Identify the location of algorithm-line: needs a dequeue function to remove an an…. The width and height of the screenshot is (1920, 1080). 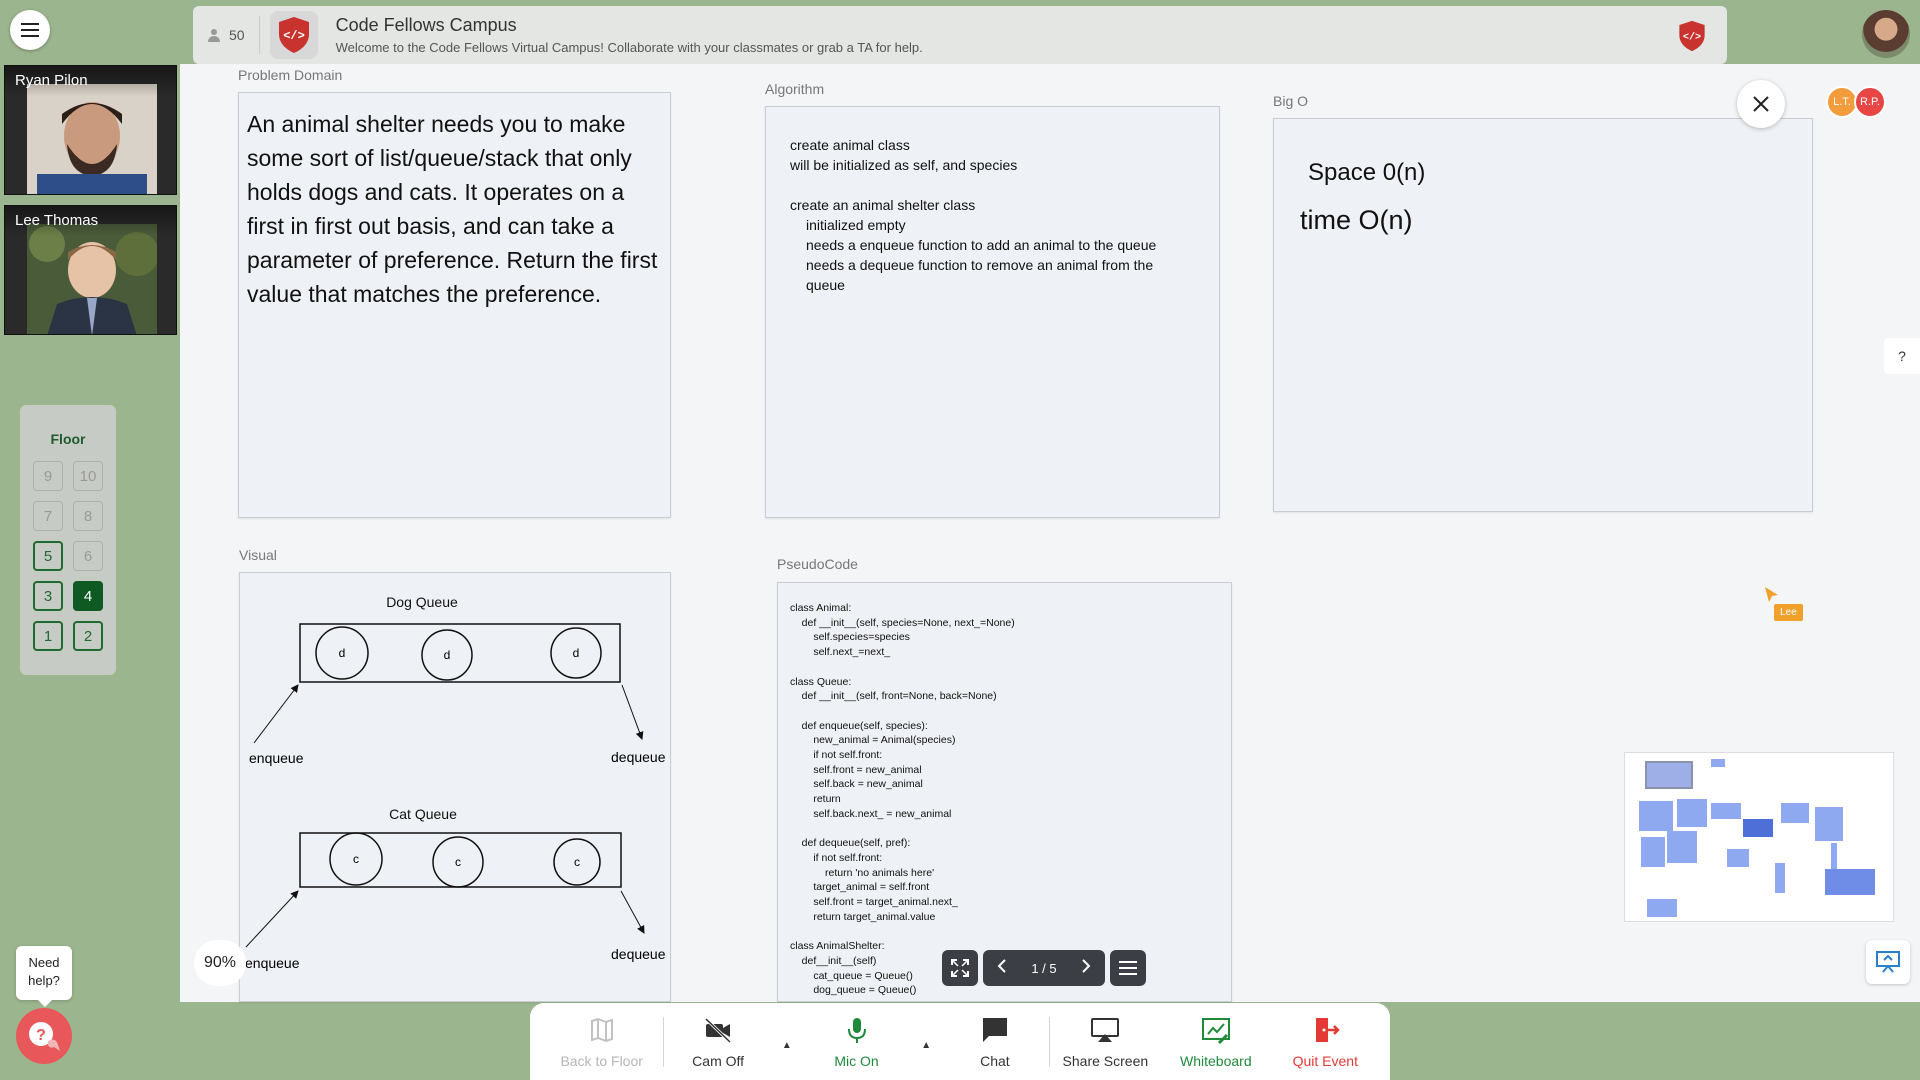
(980, 275).